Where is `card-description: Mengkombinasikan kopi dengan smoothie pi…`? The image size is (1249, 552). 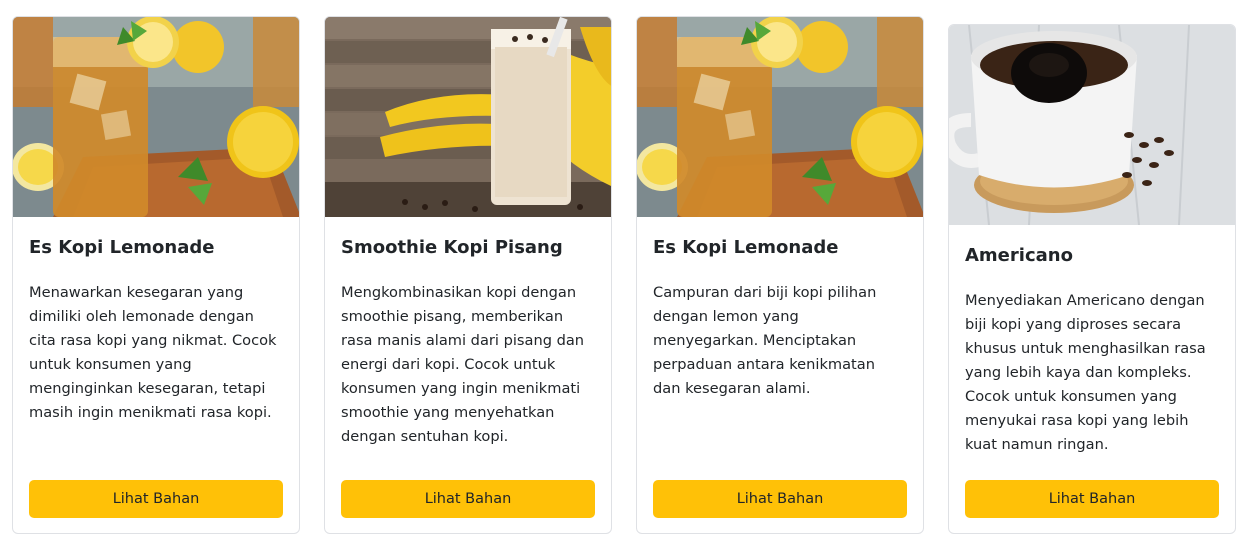 card-description: Mengkombinasikan kopi dengan smoothie pi… is located at coordinates (463, 364).